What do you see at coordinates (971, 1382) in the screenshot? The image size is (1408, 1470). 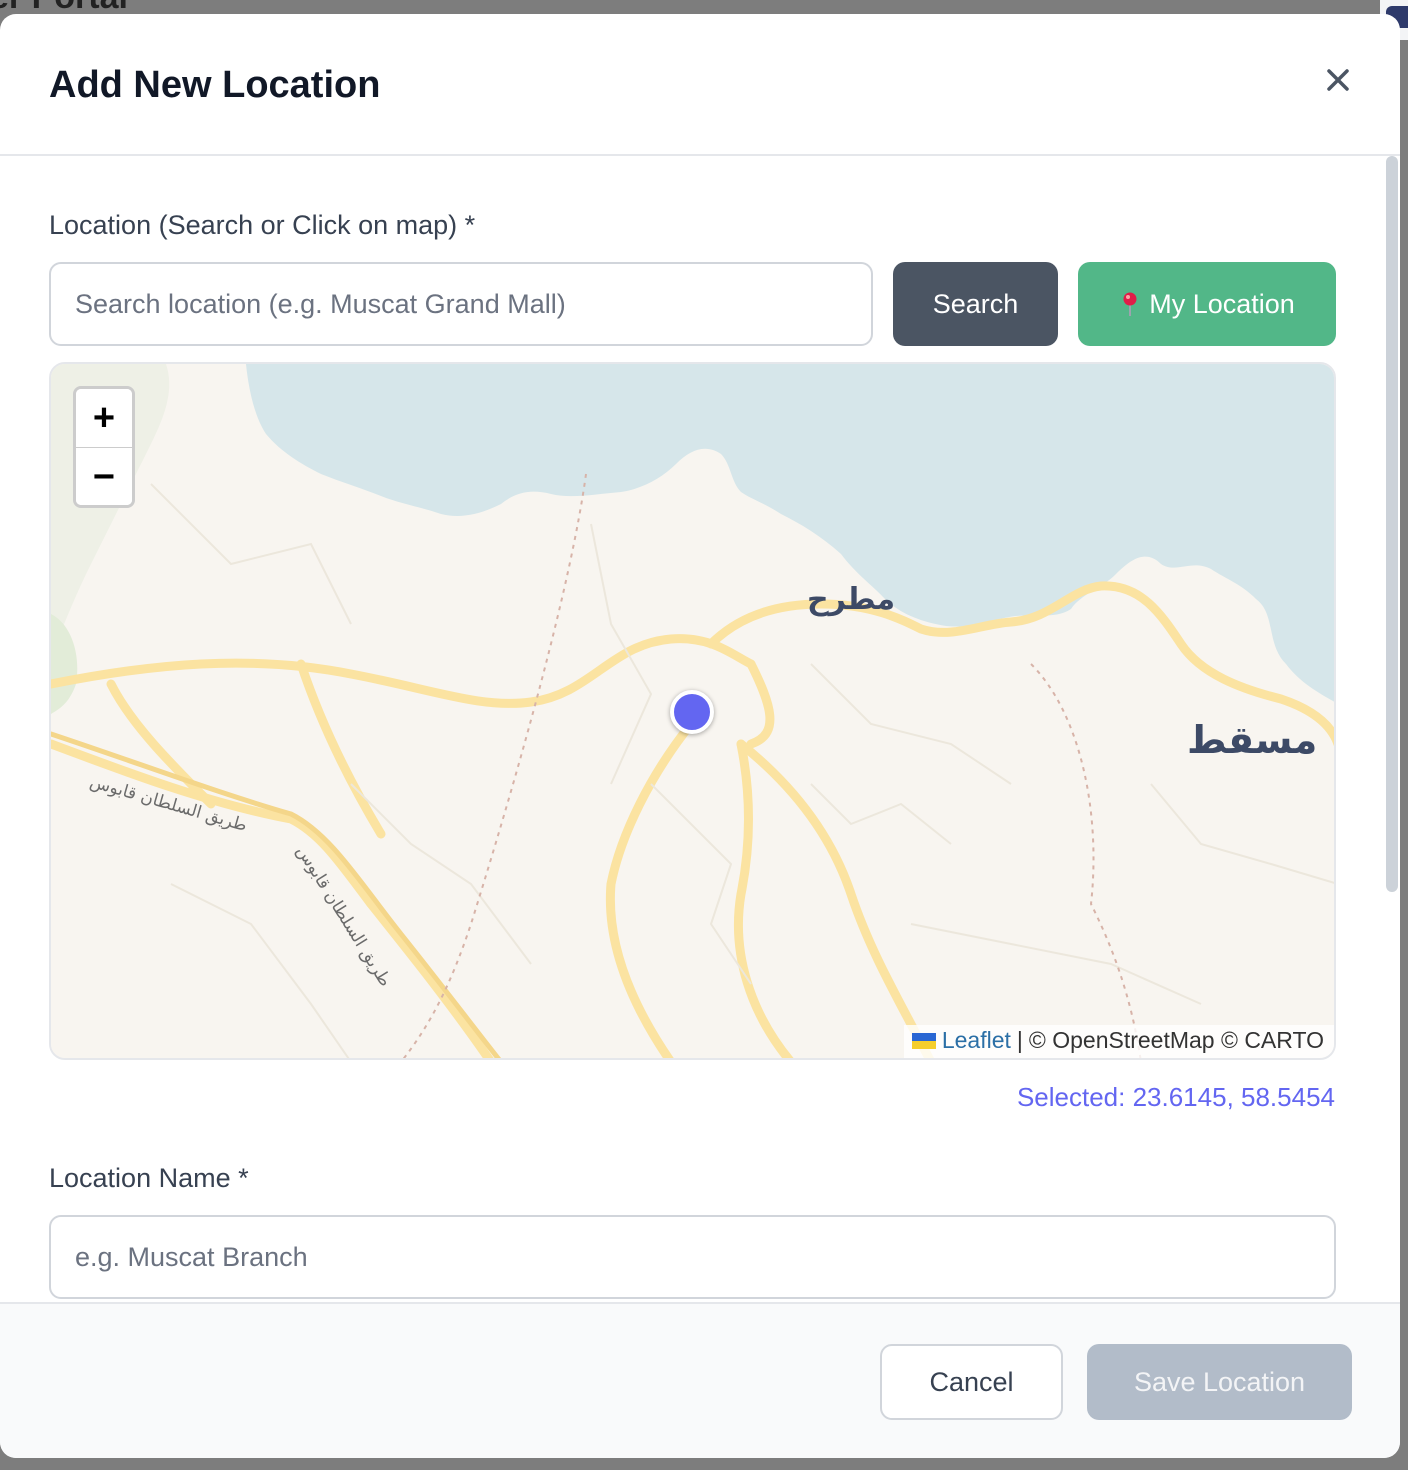 I see `cancel-button: Cancel` at bounding box center [971, 1382].